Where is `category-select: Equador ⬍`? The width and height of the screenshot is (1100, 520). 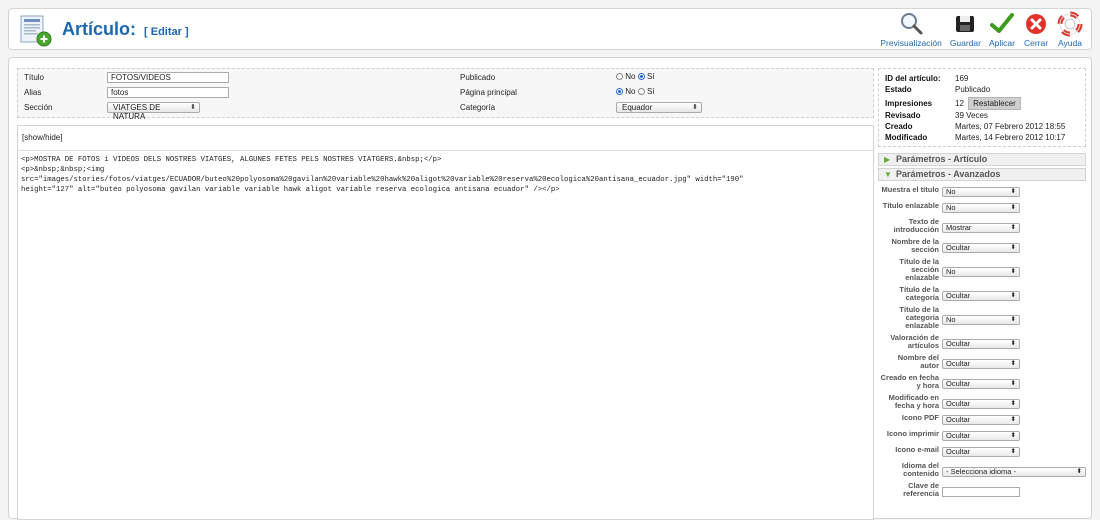 category-select: Equador ⬍ is located at coordinates (659, 107).